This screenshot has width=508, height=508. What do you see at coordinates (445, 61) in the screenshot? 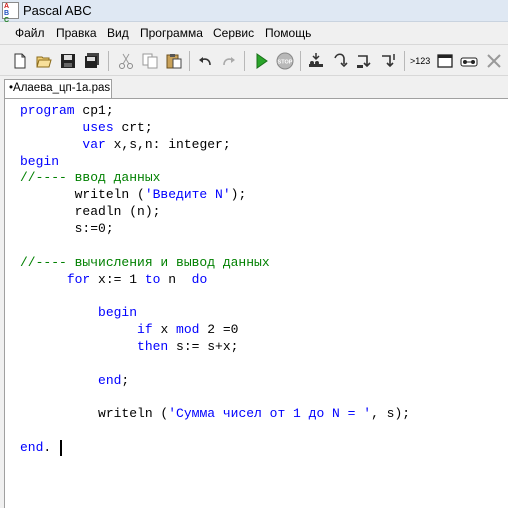
I see `output-window-icon` at bounding box center [445, 61].